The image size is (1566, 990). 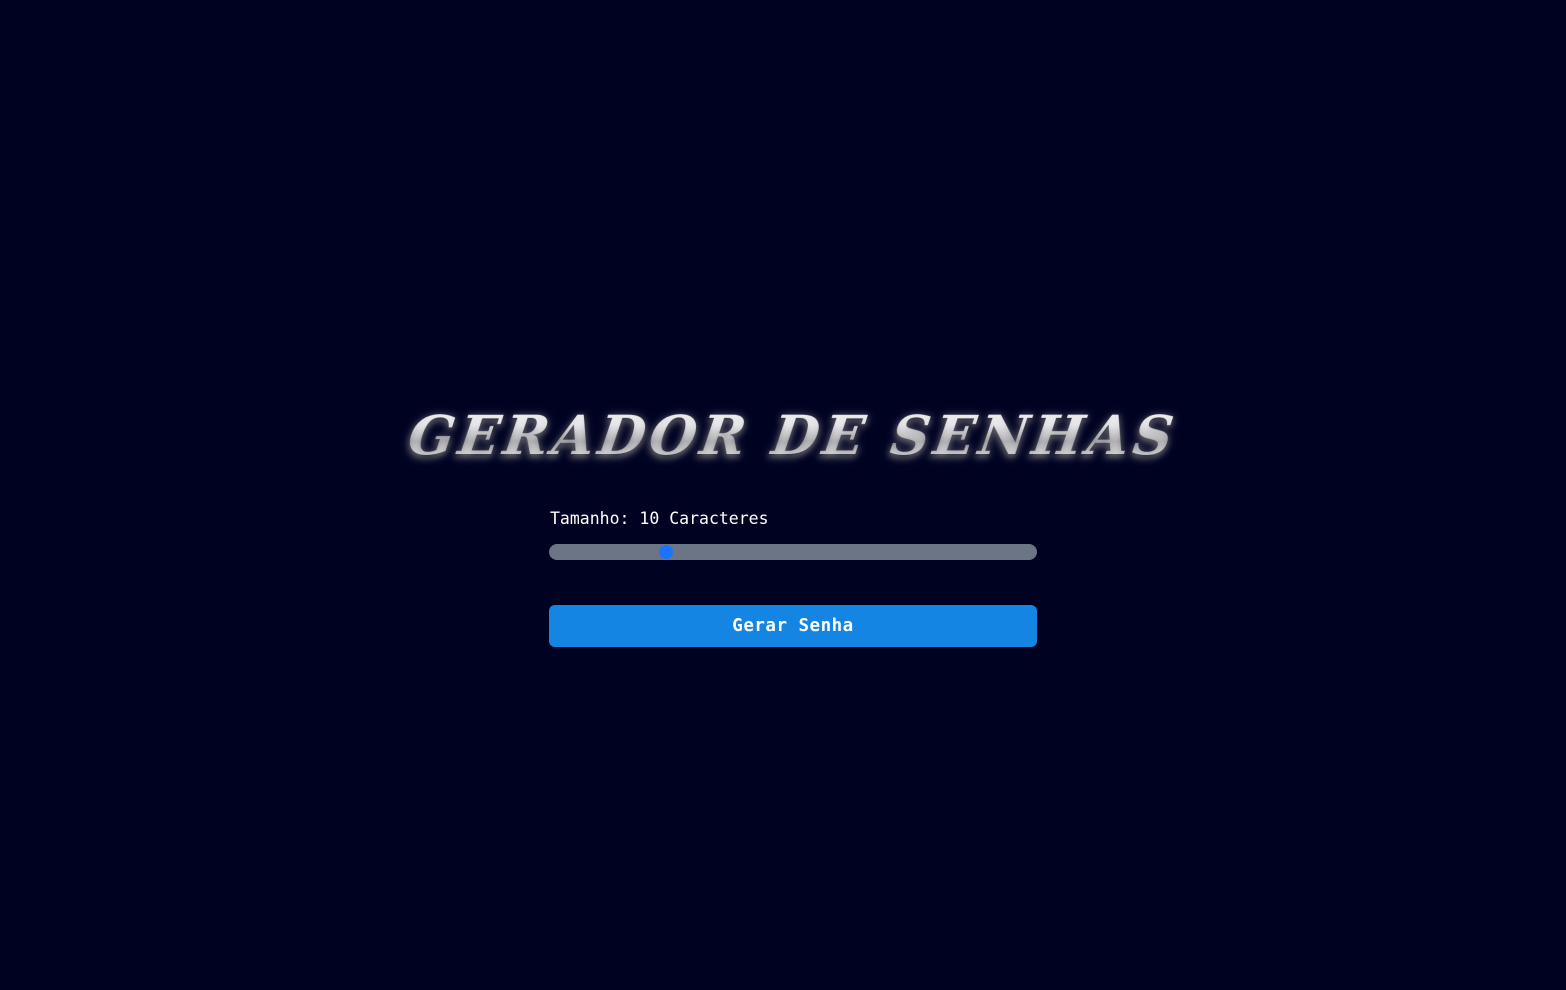 What do you see at coordinates (793, 626) in the screenshot?
I see `generate-password-button: Gerar Senha` at bounding box center [793, 626].